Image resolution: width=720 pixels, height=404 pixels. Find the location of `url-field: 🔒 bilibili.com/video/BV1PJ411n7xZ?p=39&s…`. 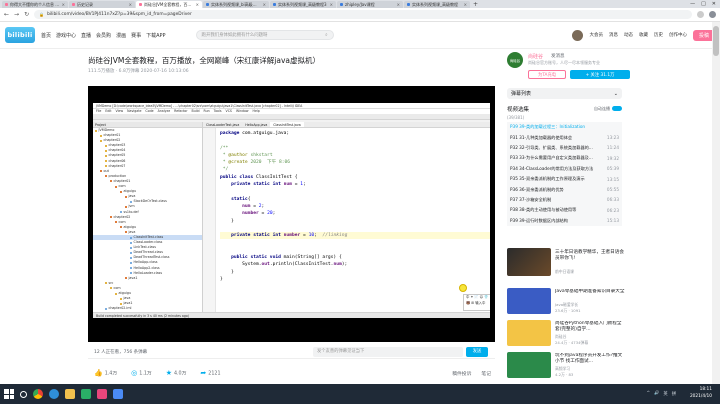

url-field: 🔒 bilibili.com/video/BV1PJ411n7xZ?p=39&s… is located at coordinates (363, 14).